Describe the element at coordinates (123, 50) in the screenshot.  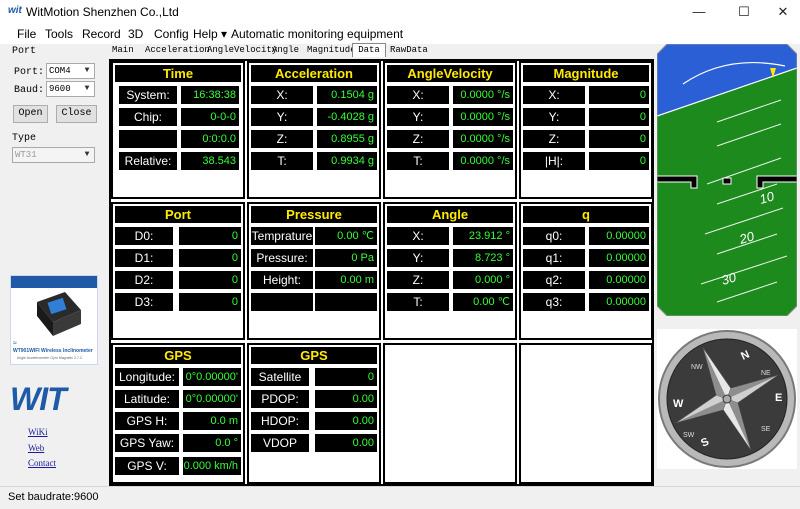
I see `tab-main: Main` at that location.